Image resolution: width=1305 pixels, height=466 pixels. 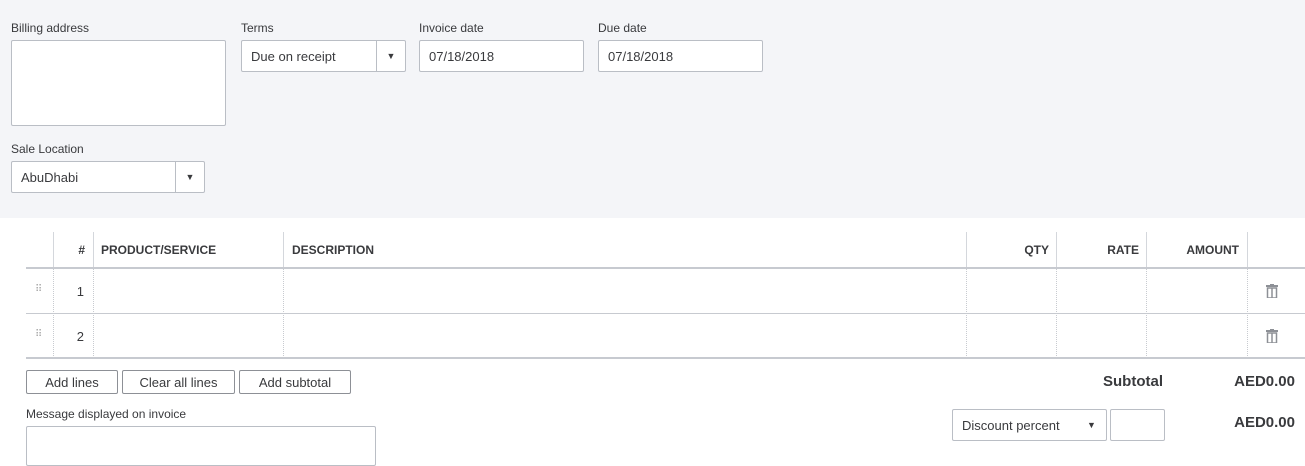 What do you see at coordinates (178, 382) in the screenshot?
I see `clear-all-lines-button: Clear all lines` at bounding box center [178, 382].